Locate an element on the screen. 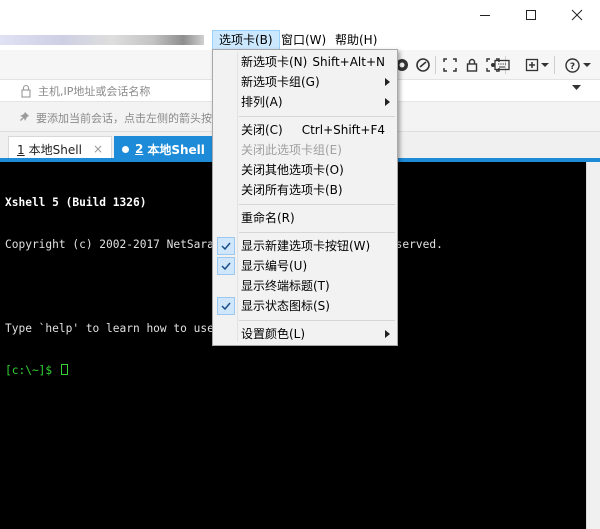 The height and width of the screenshot is (529, 600). menu-item-close-tab-group: 关闭此选项卡组(E) is located at coordinates (305, 150).